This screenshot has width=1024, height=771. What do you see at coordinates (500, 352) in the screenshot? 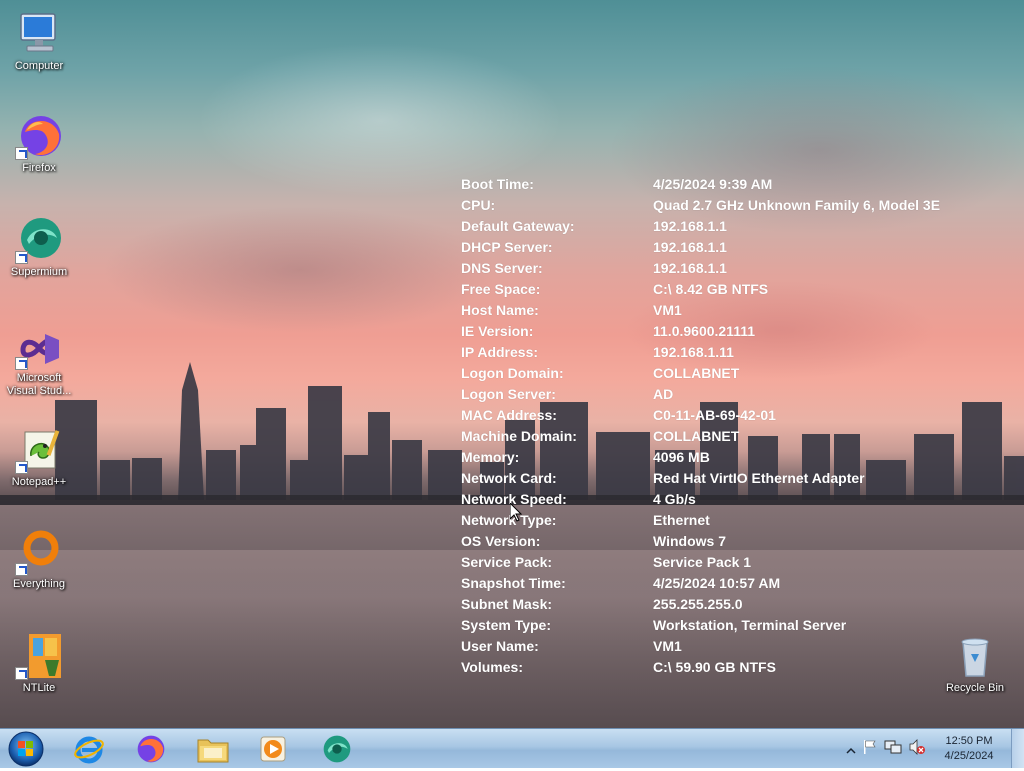
I see `bginfo-label: IP Address:` at bounding box center [500, 352].